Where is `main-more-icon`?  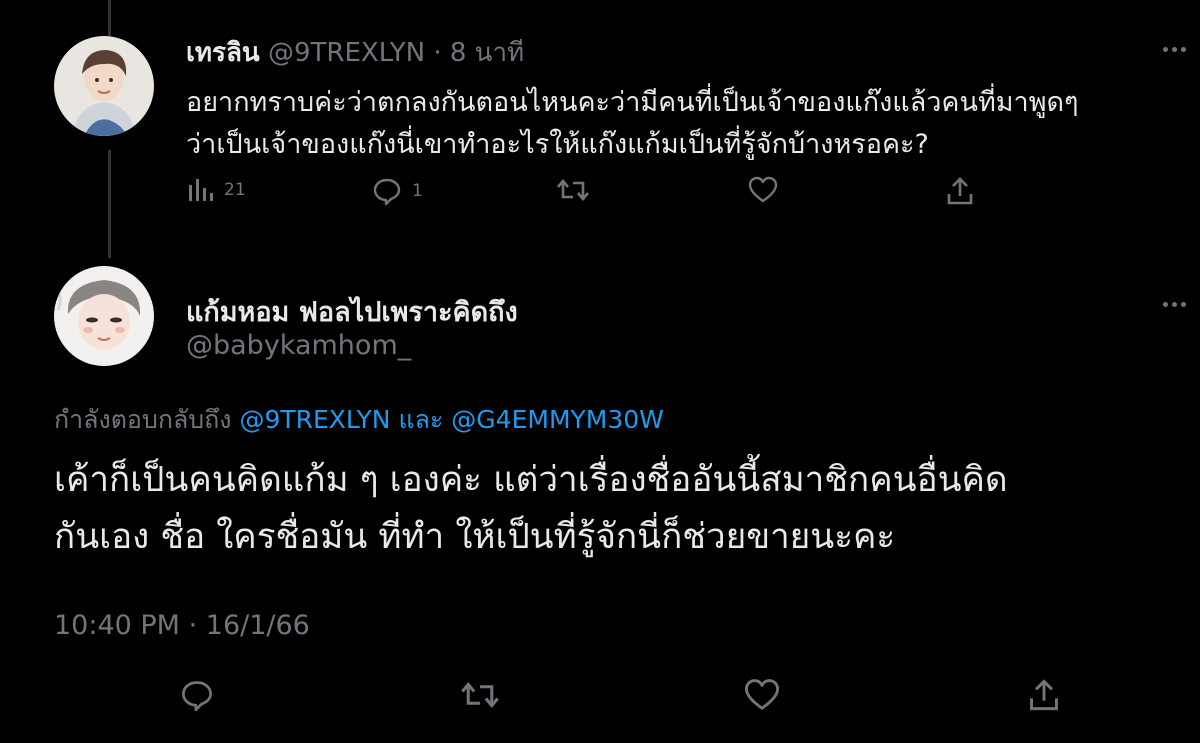 main-more-icon is located at coordinates (1174, 304).